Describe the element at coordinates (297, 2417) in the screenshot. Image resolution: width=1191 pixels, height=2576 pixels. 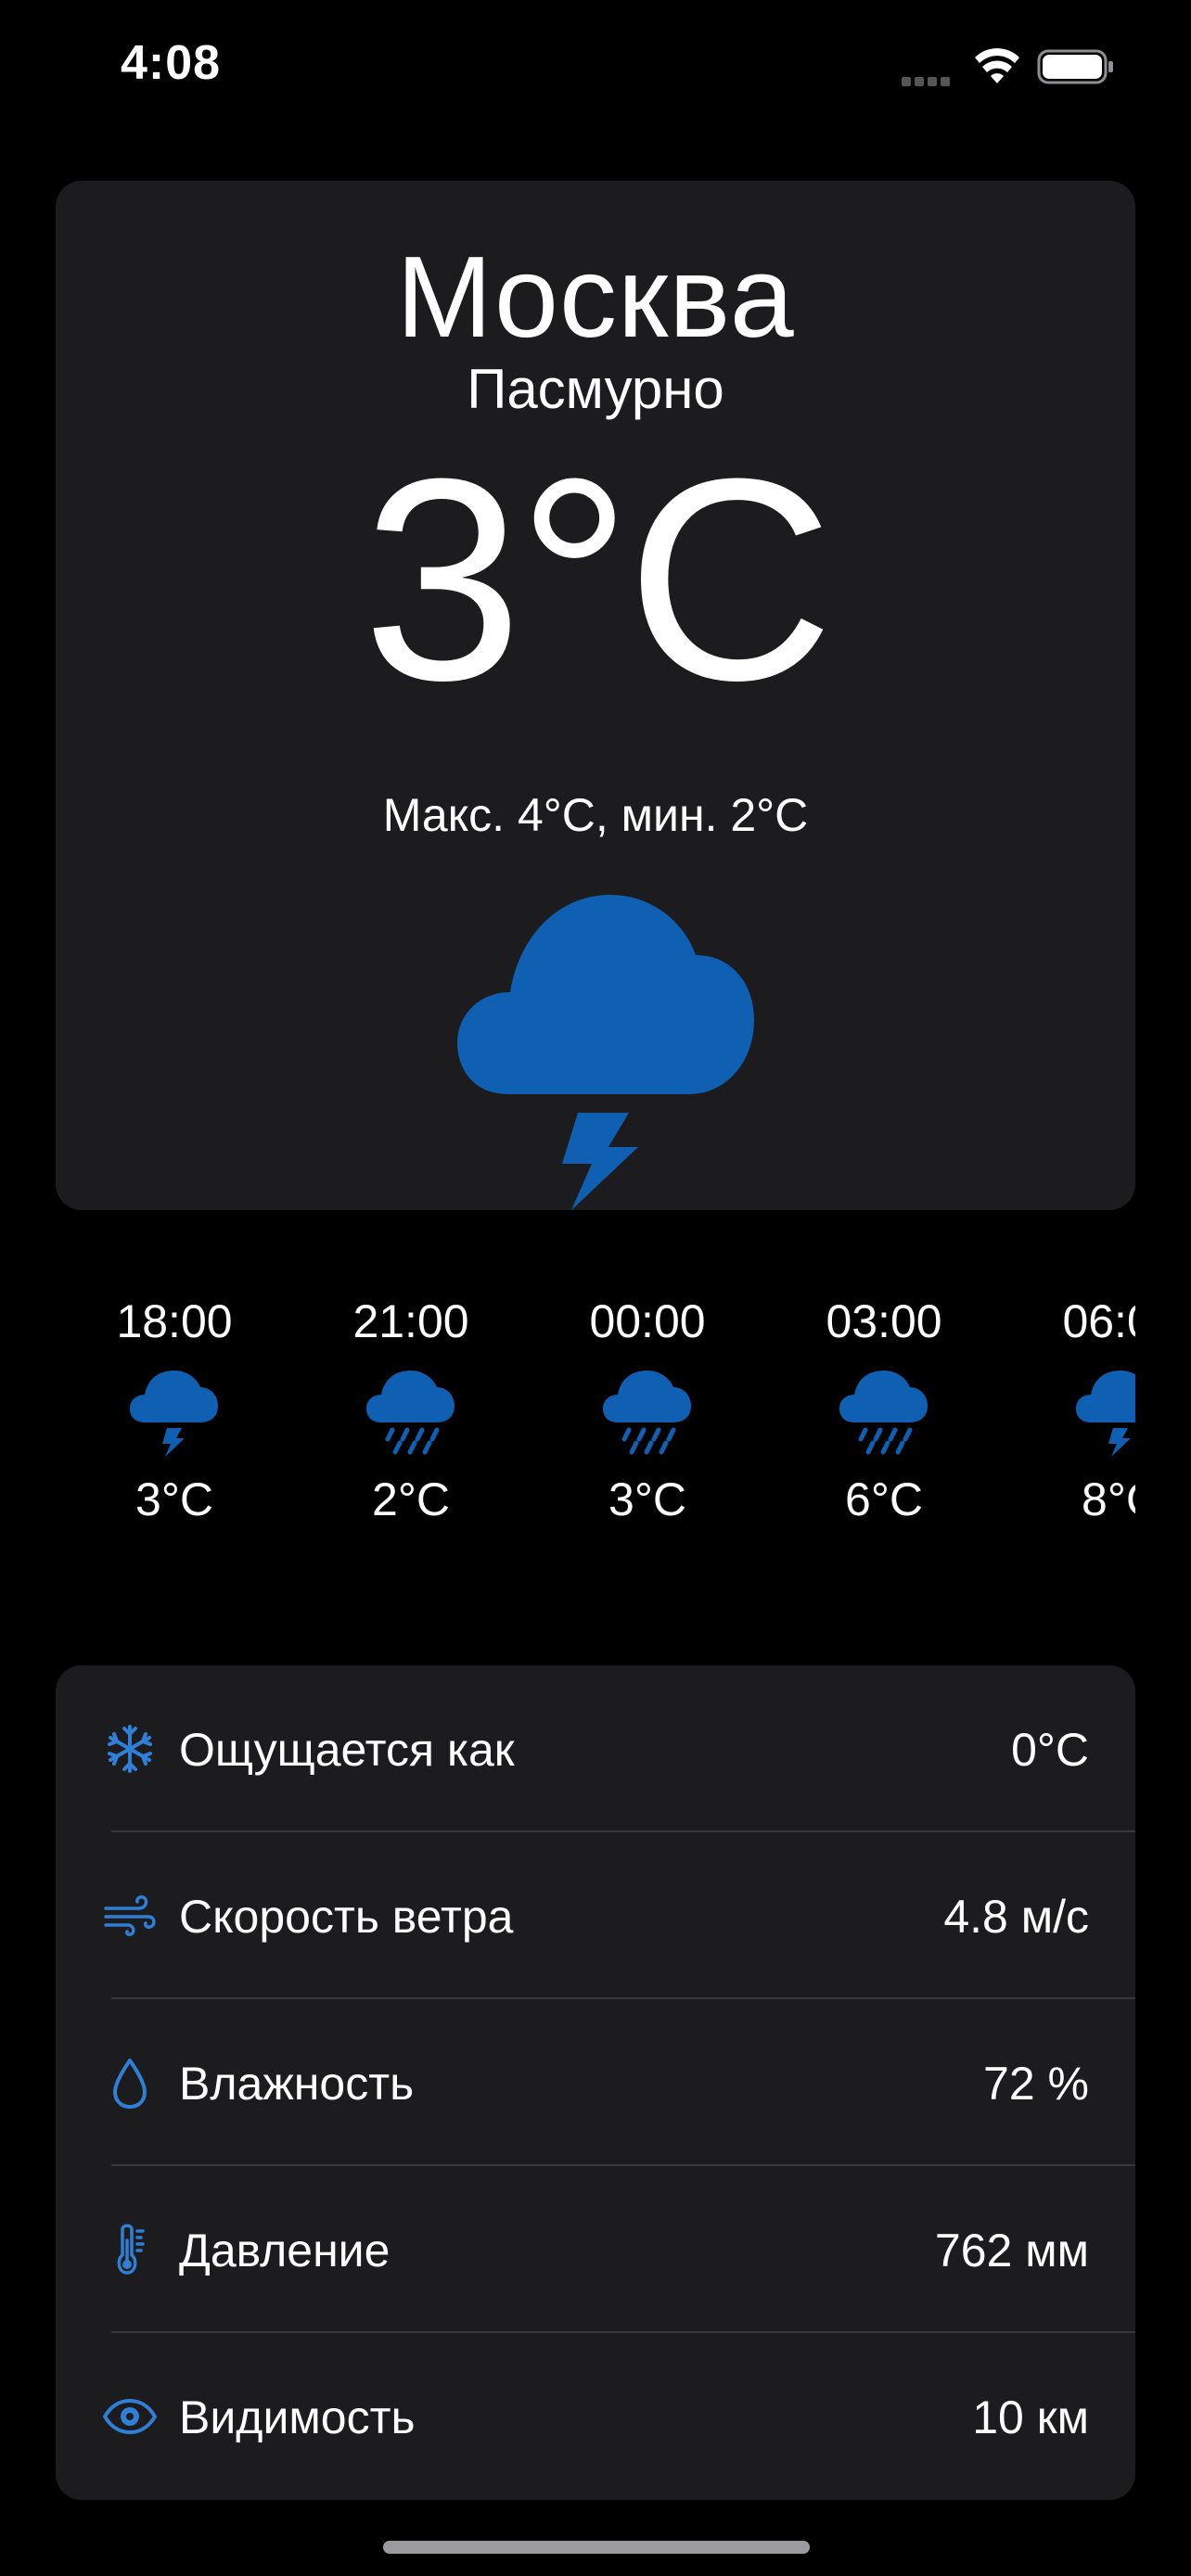
I see `detail-label: Видимость` at that location.